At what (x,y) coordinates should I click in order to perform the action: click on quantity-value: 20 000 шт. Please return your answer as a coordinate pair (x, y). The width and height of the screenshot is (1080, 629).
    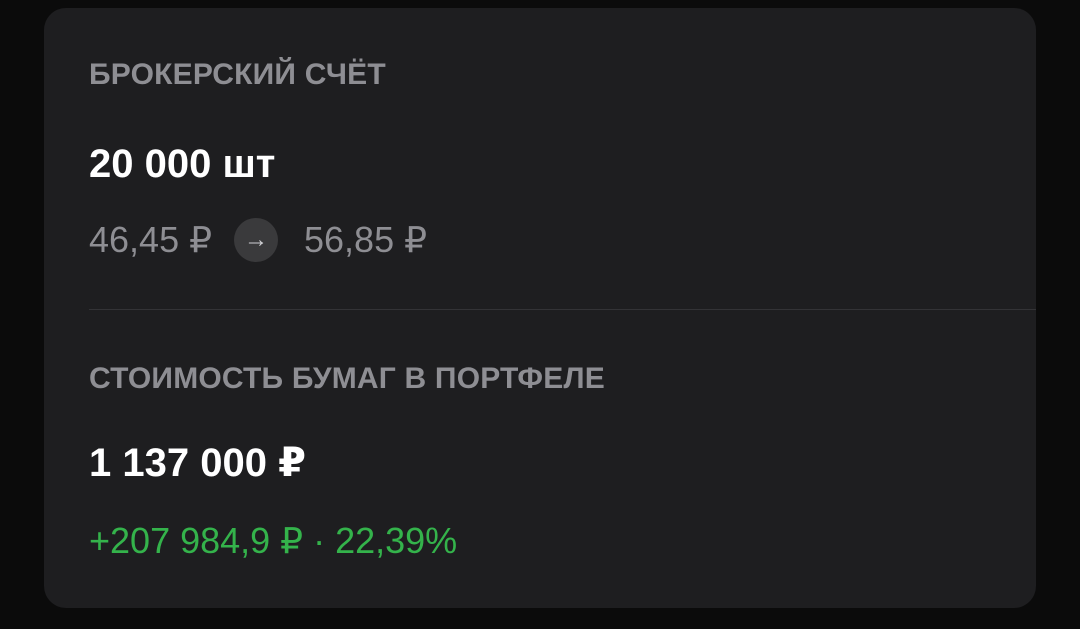
    Looking at the image, I should click on (182, 164).